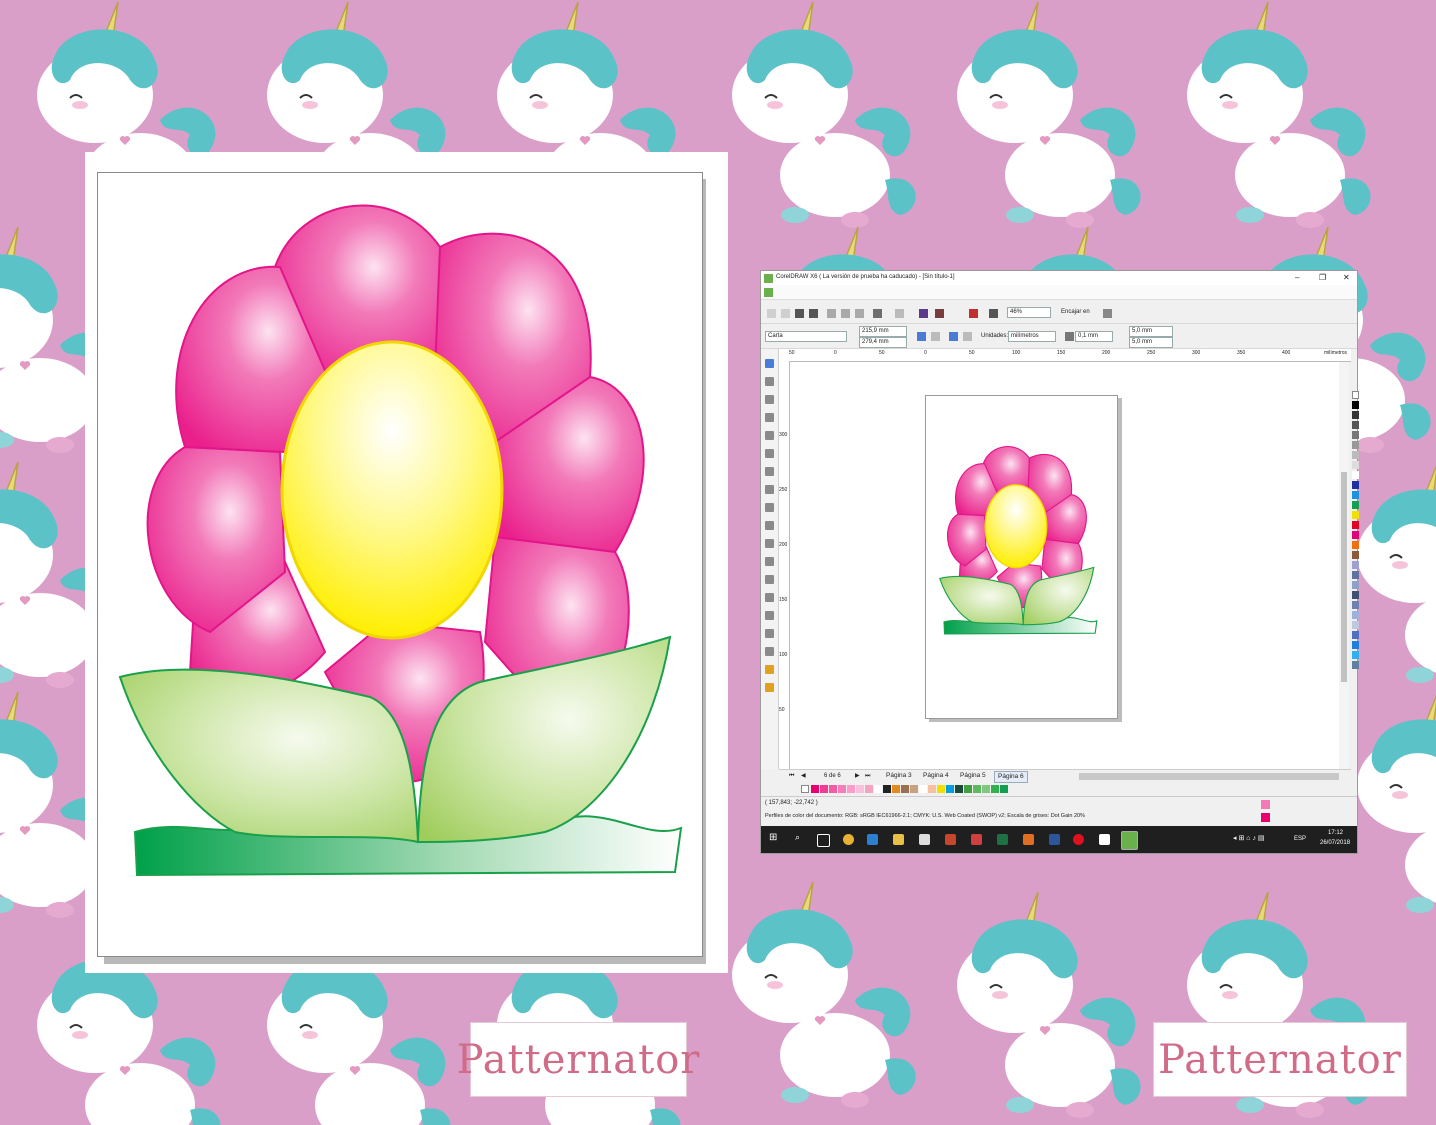 The height and width of the screenshot is (1125, 1436). Describe the element at coordinates (769, 435) in the screenshot. I see `freehand-tool-icon` at that location.